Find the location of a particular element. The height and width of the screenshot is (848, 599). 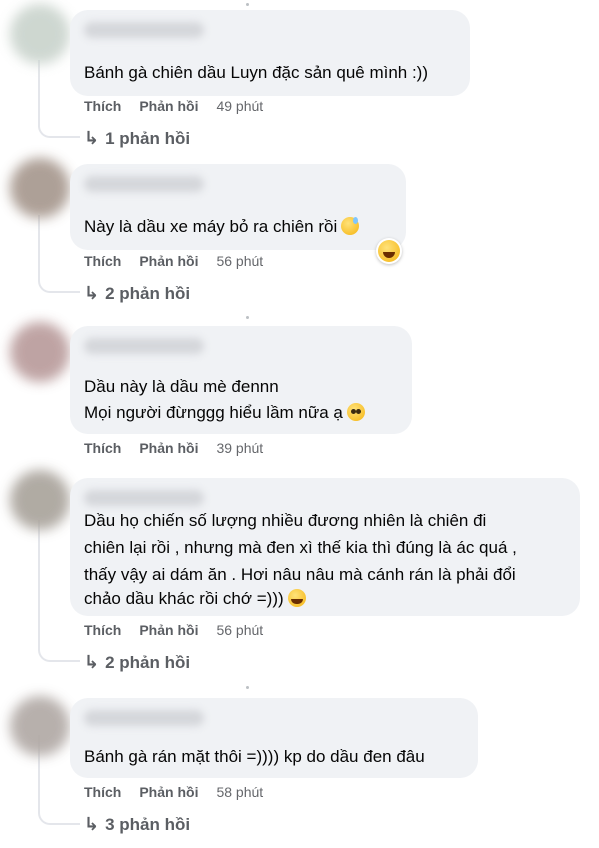

reaction-badge is located at coordinates (389, 251).